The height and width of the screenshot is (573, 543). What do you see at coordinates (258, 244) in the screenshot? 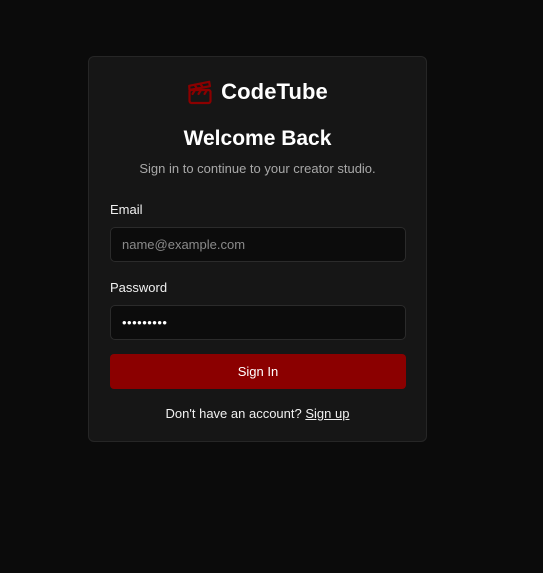
I see `email-field` at bounding box center [258, 244].